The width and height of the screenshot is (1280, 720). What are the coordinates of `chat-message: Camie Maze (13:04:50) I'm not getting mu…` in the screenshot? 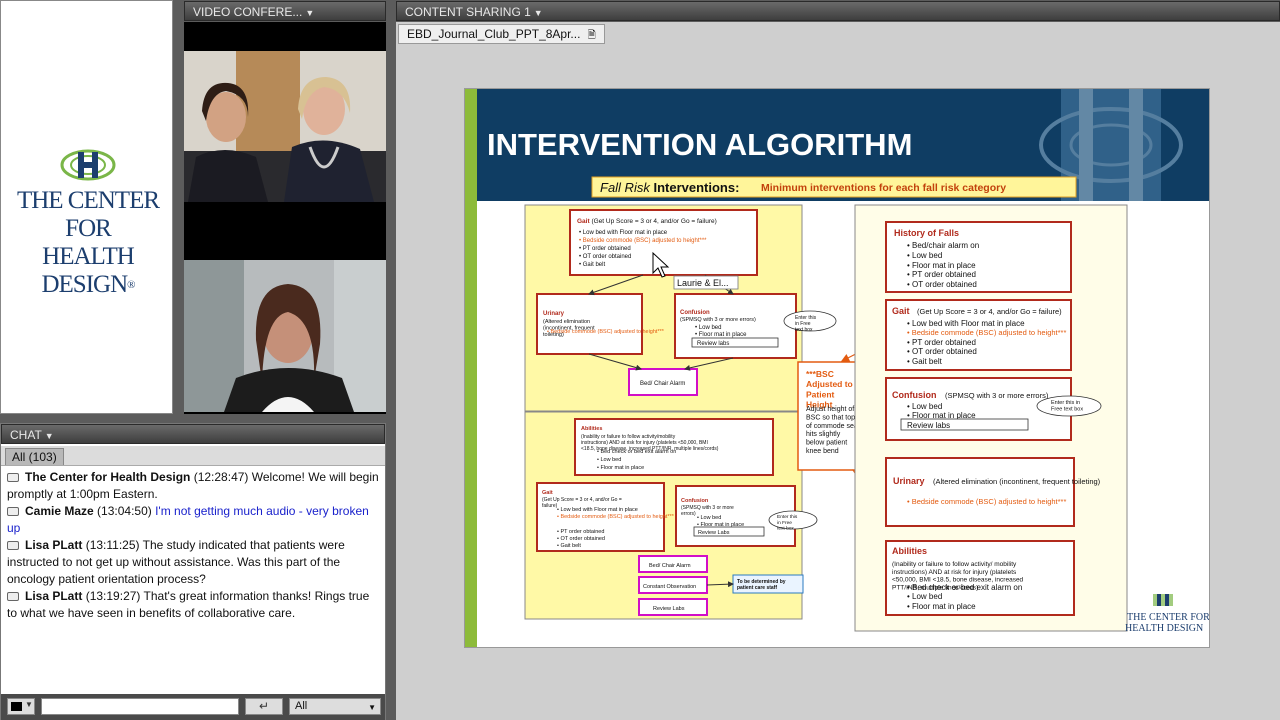 It's located at (193, 520).